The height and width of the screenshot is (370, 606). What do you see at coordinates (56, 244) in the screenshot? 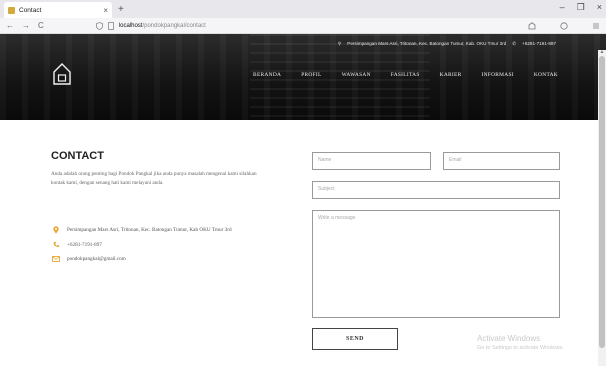
I see `phone-icon` at bounding box center [56, 244].